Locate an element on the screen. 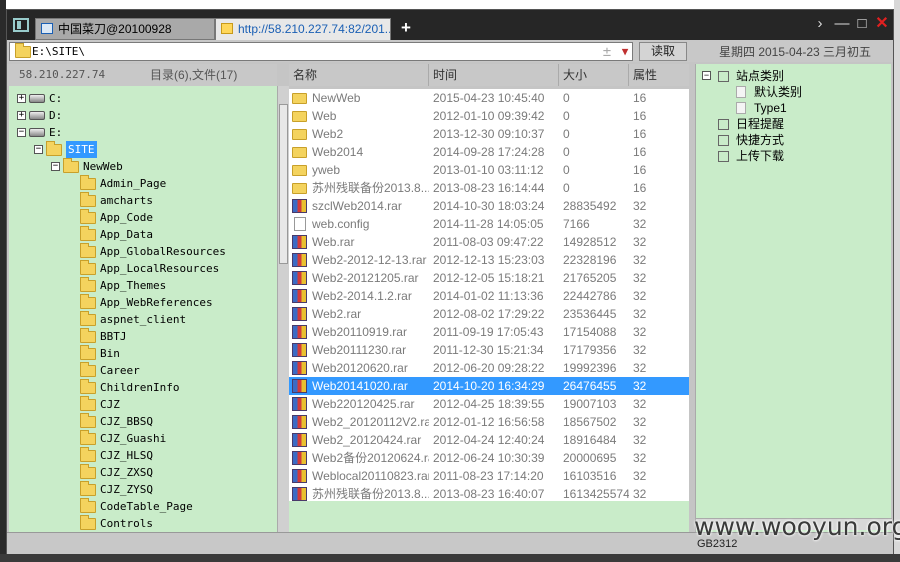  tree-label: CJZ_Guashi is located at coordinates (133, 438).